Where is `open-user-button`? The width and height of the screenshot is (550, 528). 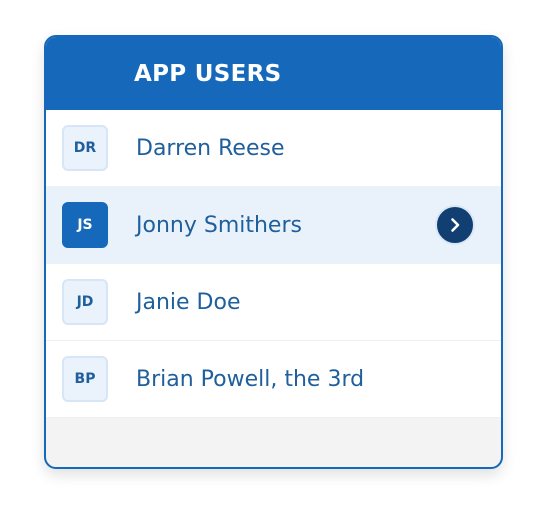
open-user-button is located at coordinates (455, 225).